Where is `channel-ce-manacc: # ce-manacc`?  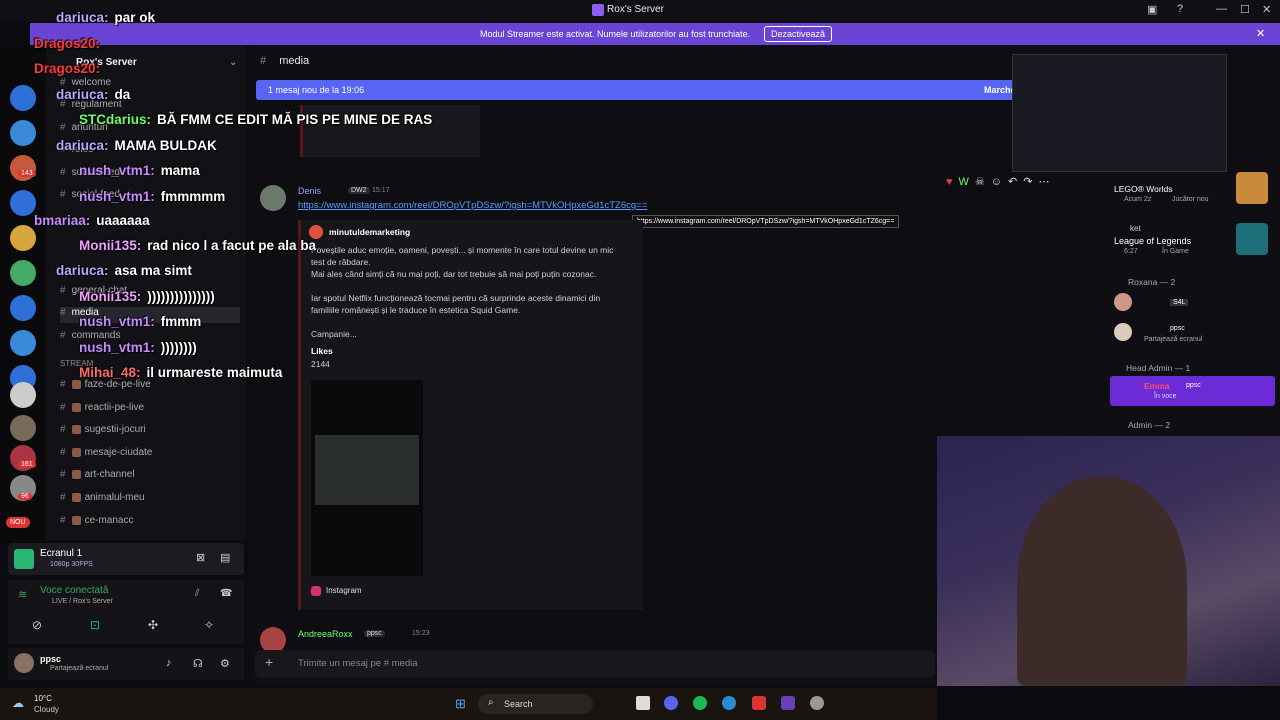 channel-ce-manacc: # ce-manacc is located at coordinates (96, 523).